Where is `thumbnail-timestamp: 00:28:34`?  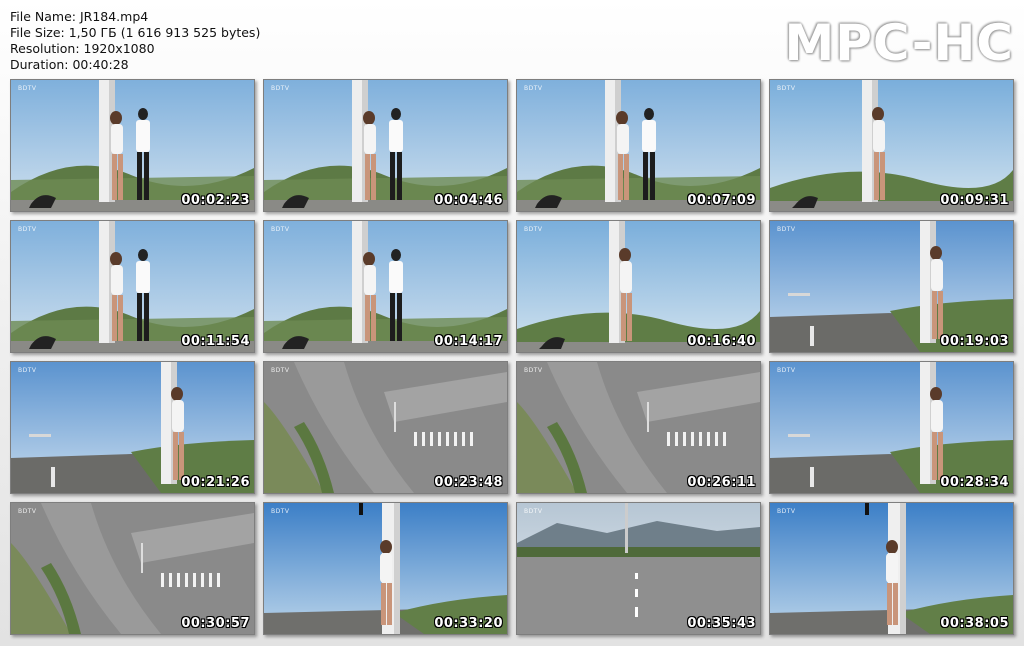
thumbnail-timestamp: 00:28:34 is located at coordinates (974, 482).